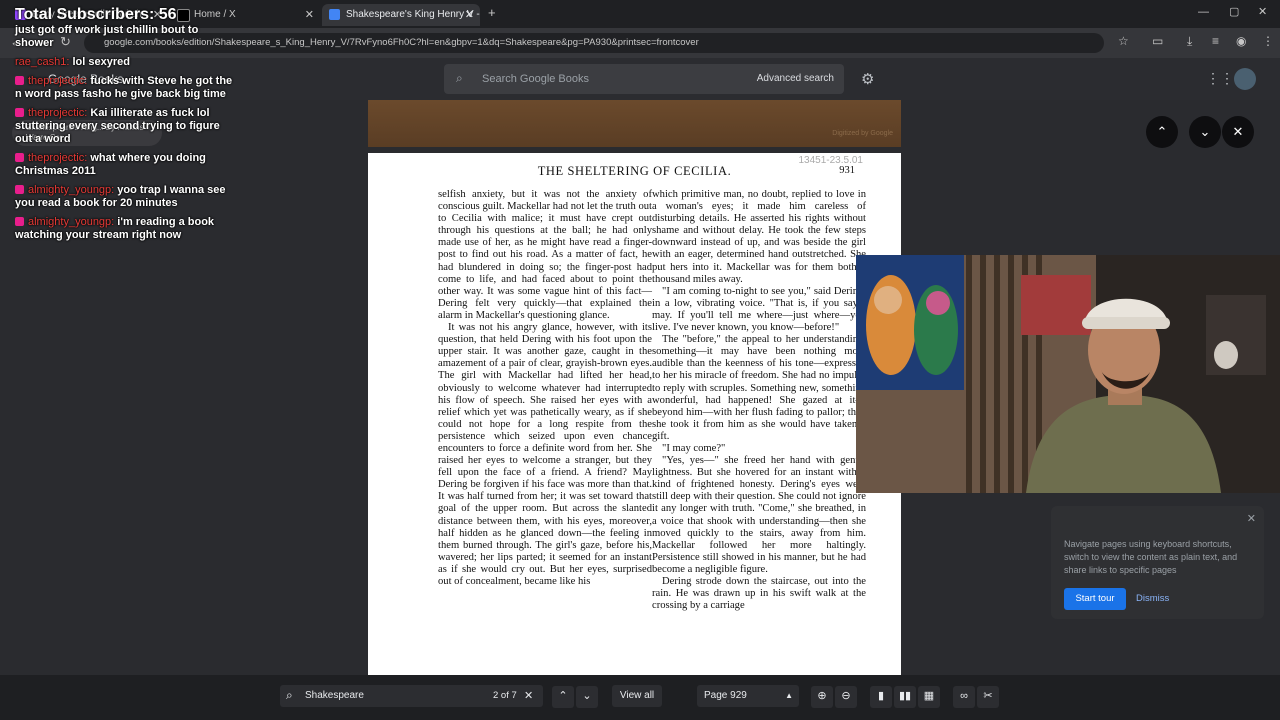 The height and width of the screenshot is (720, 1280). Describe the element at coordinates (411, 696) in the screenshot. I see `in-book-search-input: ⌕ Shakespeare 2 of 7 ✕` at that location.